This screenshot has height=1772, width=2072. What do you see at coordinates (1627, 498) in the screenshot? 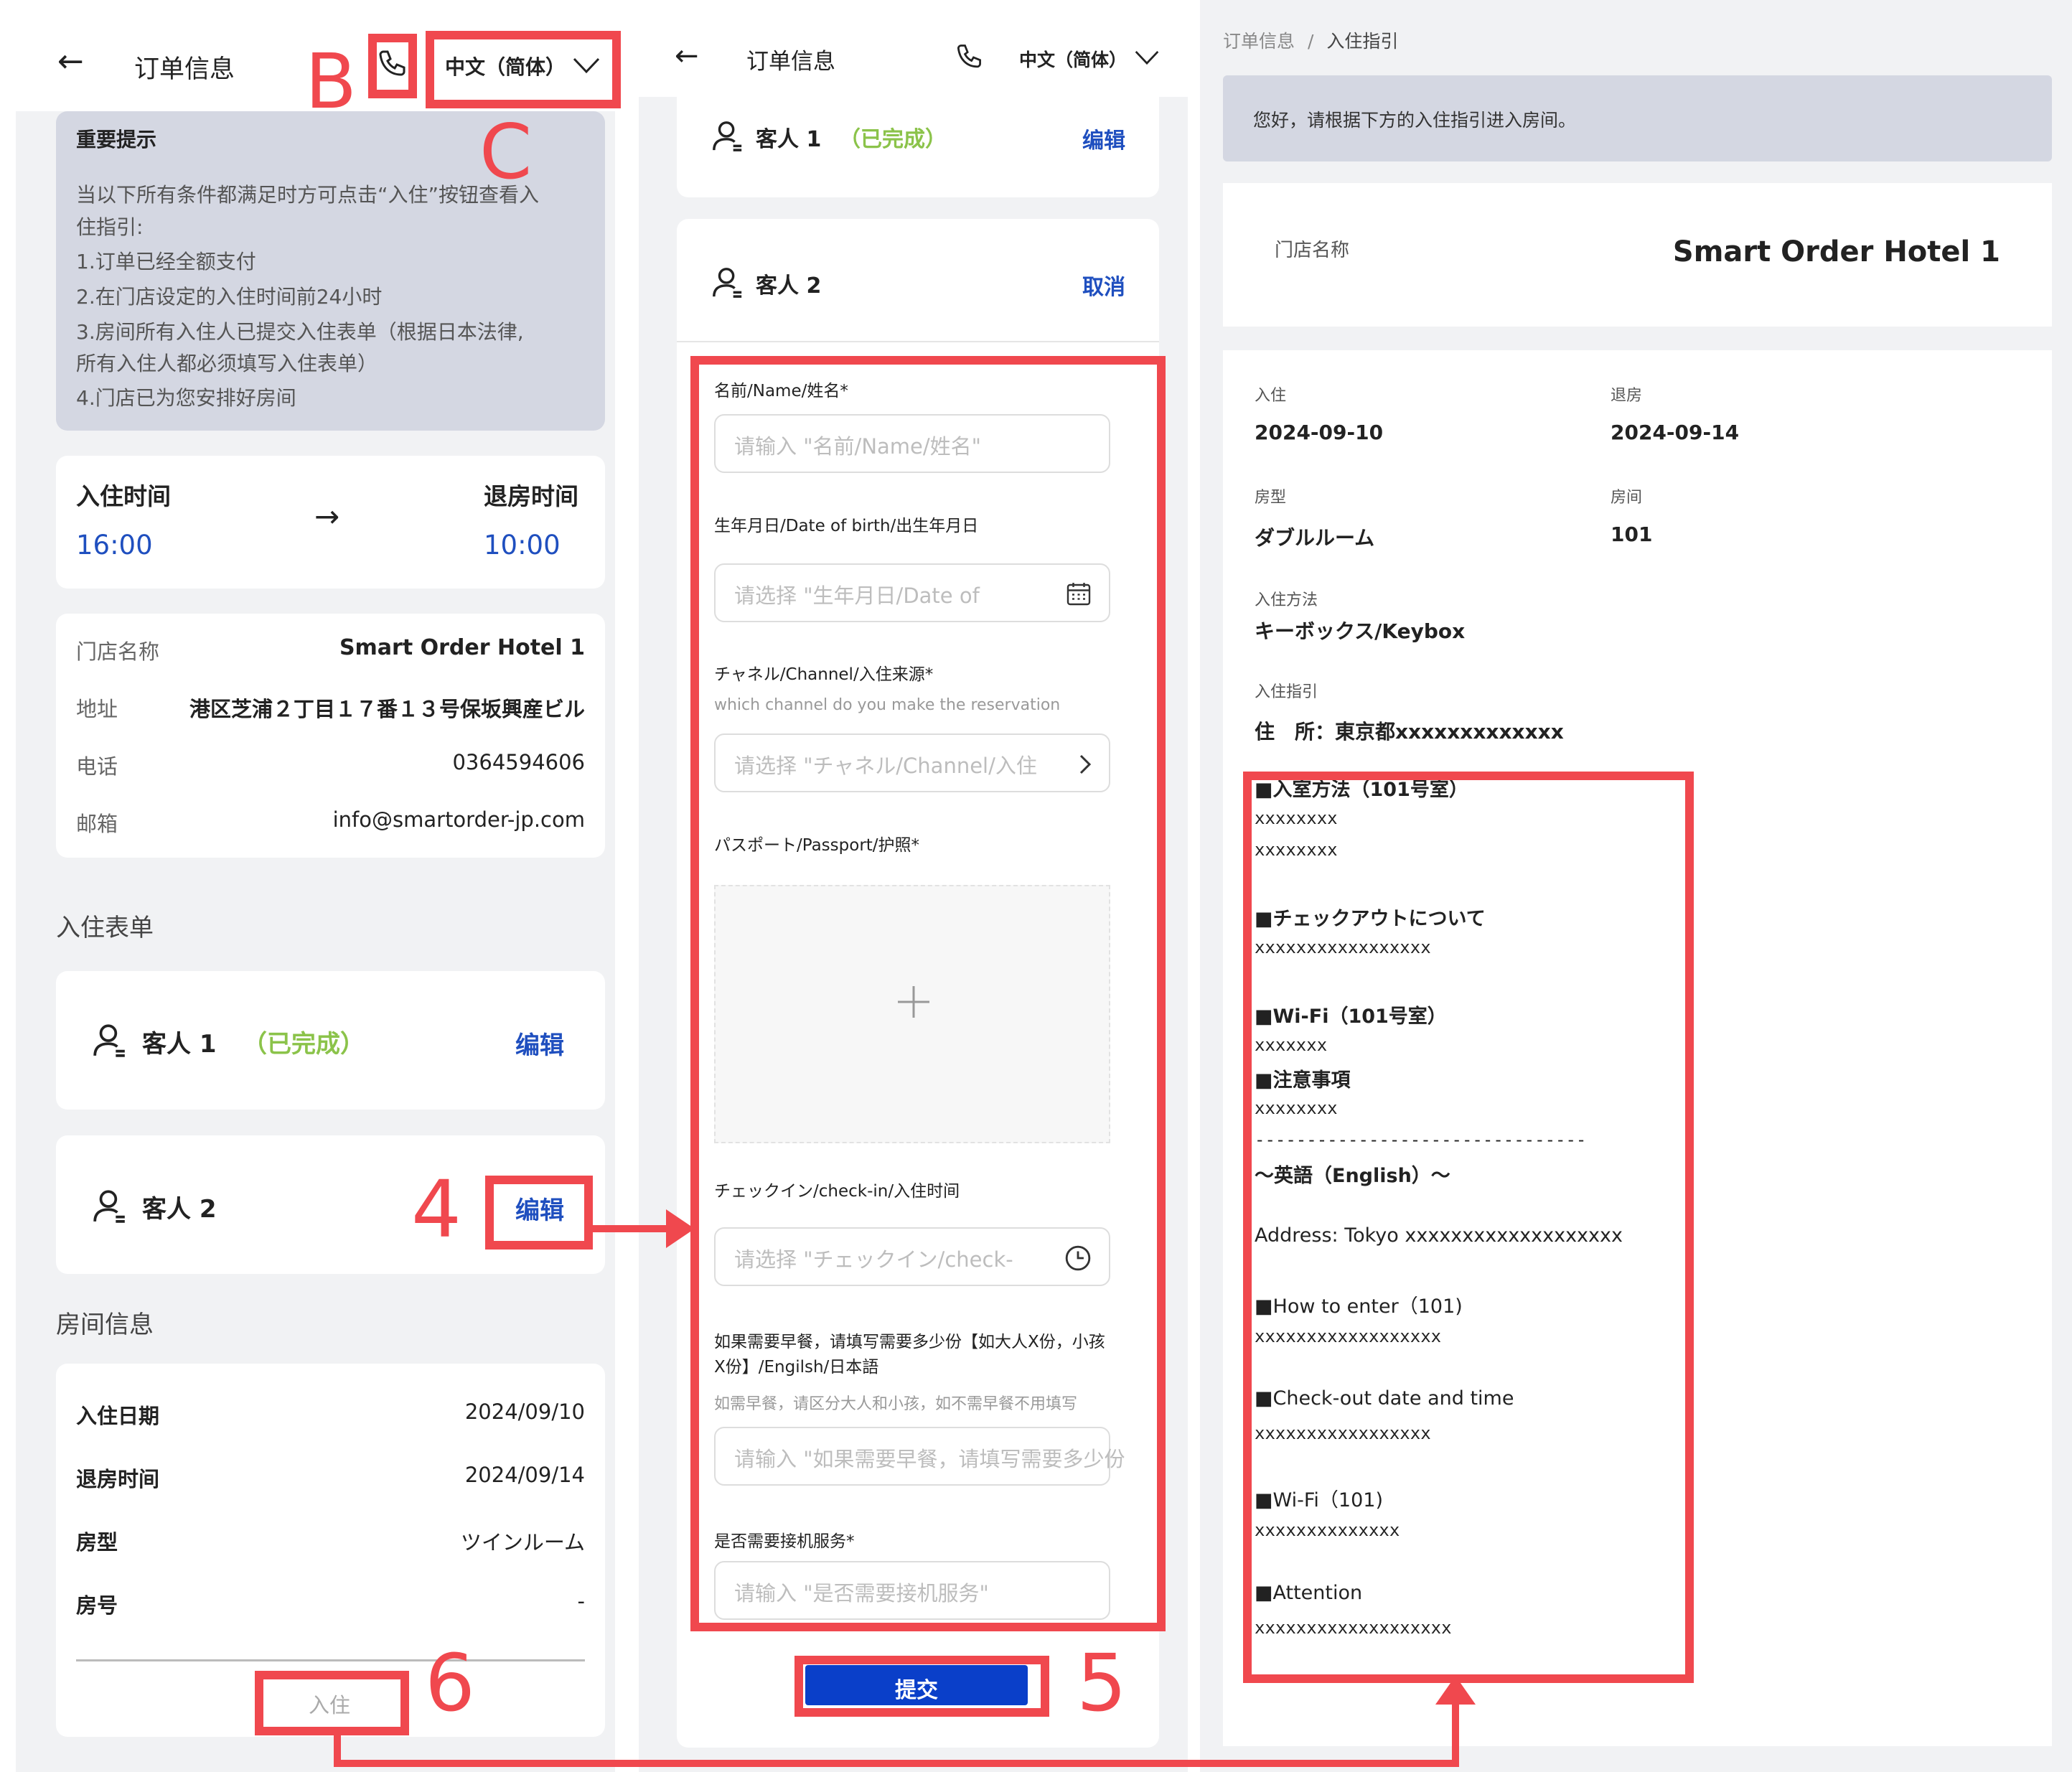
I see `room-label: 房间` at bounding box center [1627, 498].